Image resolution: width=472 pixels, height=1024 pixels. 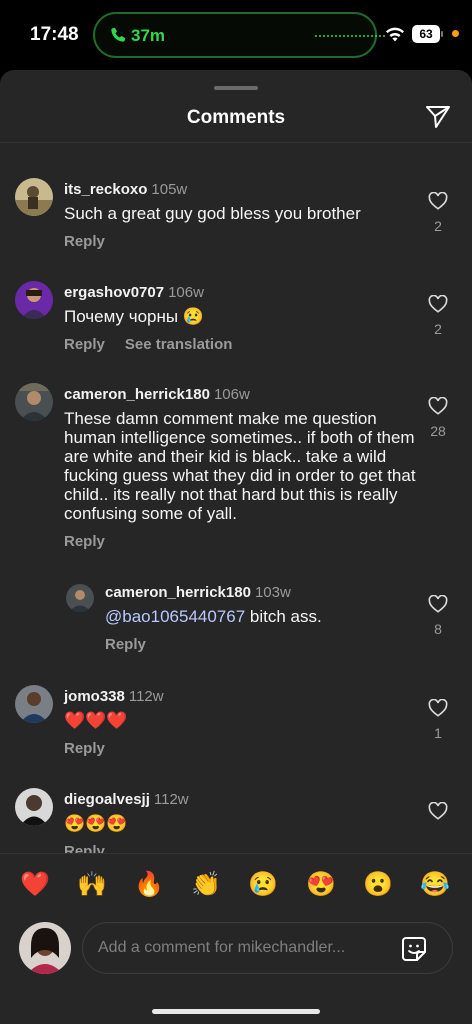 What do you see at coordinates (105, 189) in the screenshot?
I see `comment-username: its_reckoxo` at bounding box center [105, 189].